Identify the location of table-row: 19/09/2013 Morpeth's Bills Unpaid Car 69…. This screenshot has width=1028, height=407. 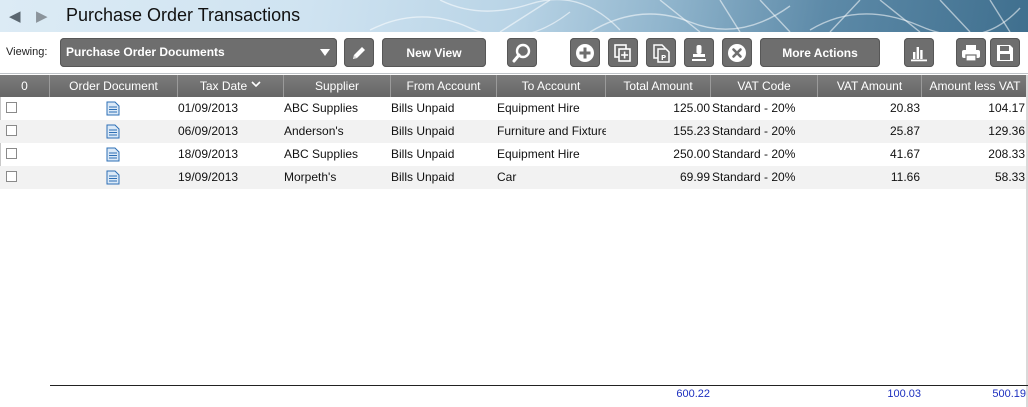
(514, 177).